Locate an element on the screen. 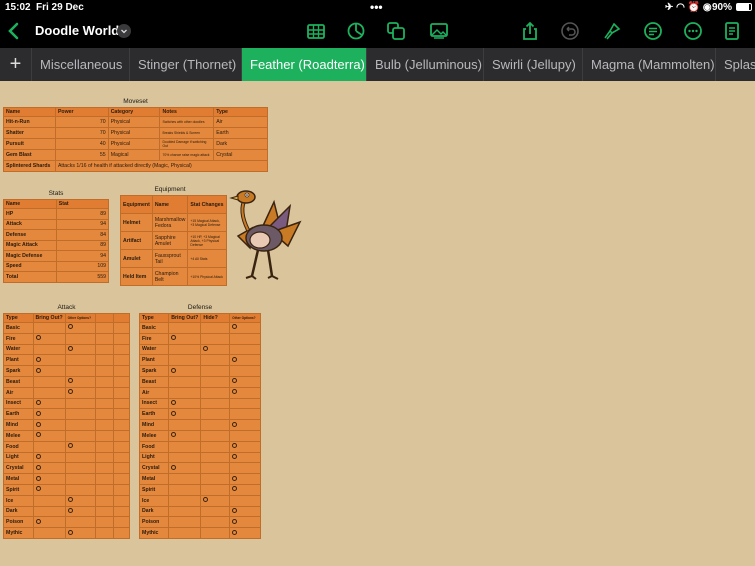 The image size is (755, 566). table-cell: Earth is located at coordinates (18, 414).